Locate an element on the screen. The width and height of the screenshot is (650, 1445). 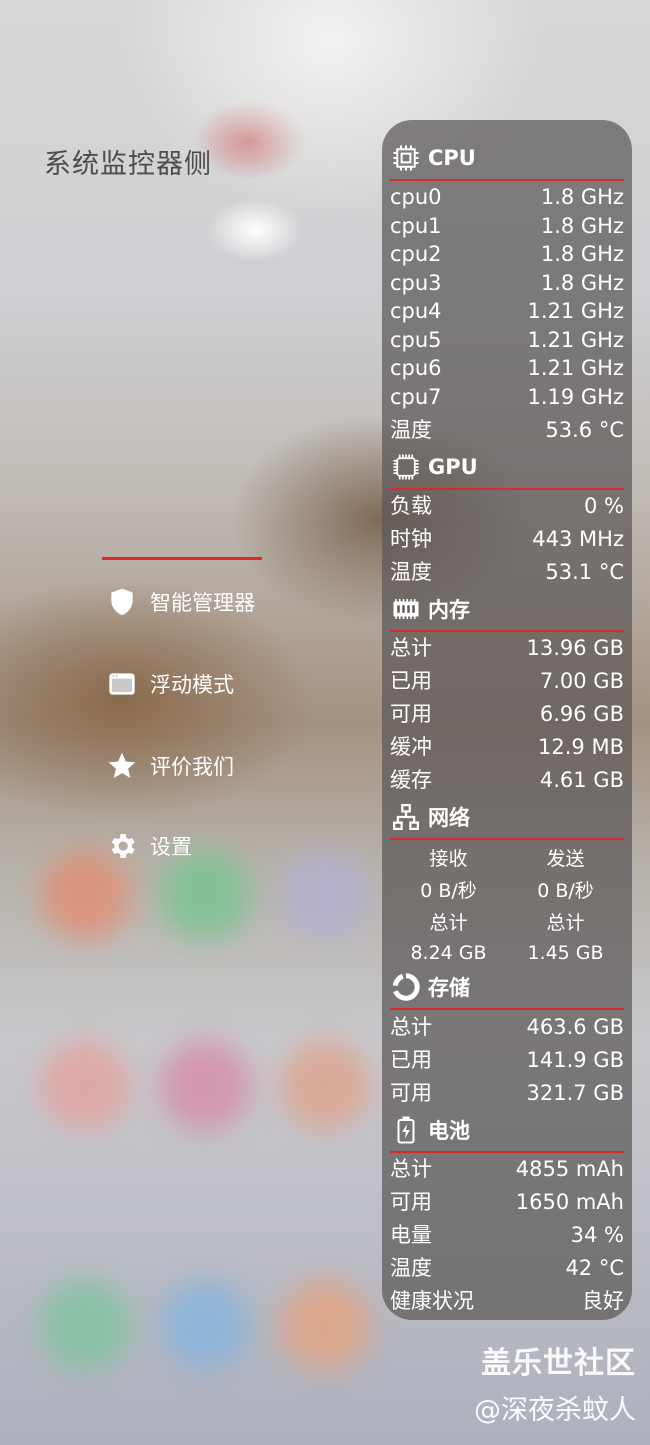
storage-section-title: 存储 is located at coordinates (449, 988).